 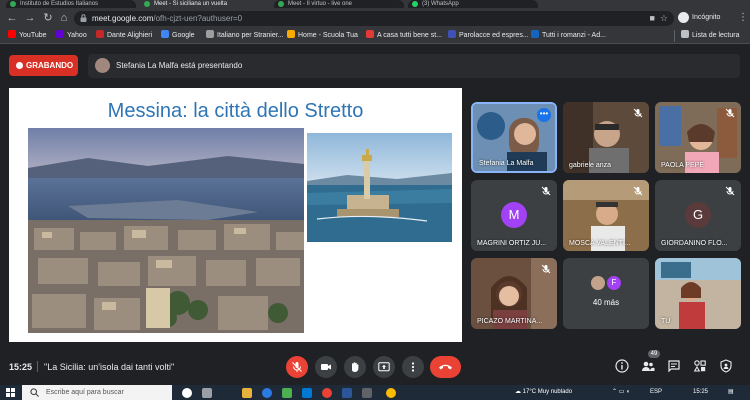 What do you see at coordinates (726, 366) in the screenshot?
I see `host-controls-icon` at bounding box center [726, 366].